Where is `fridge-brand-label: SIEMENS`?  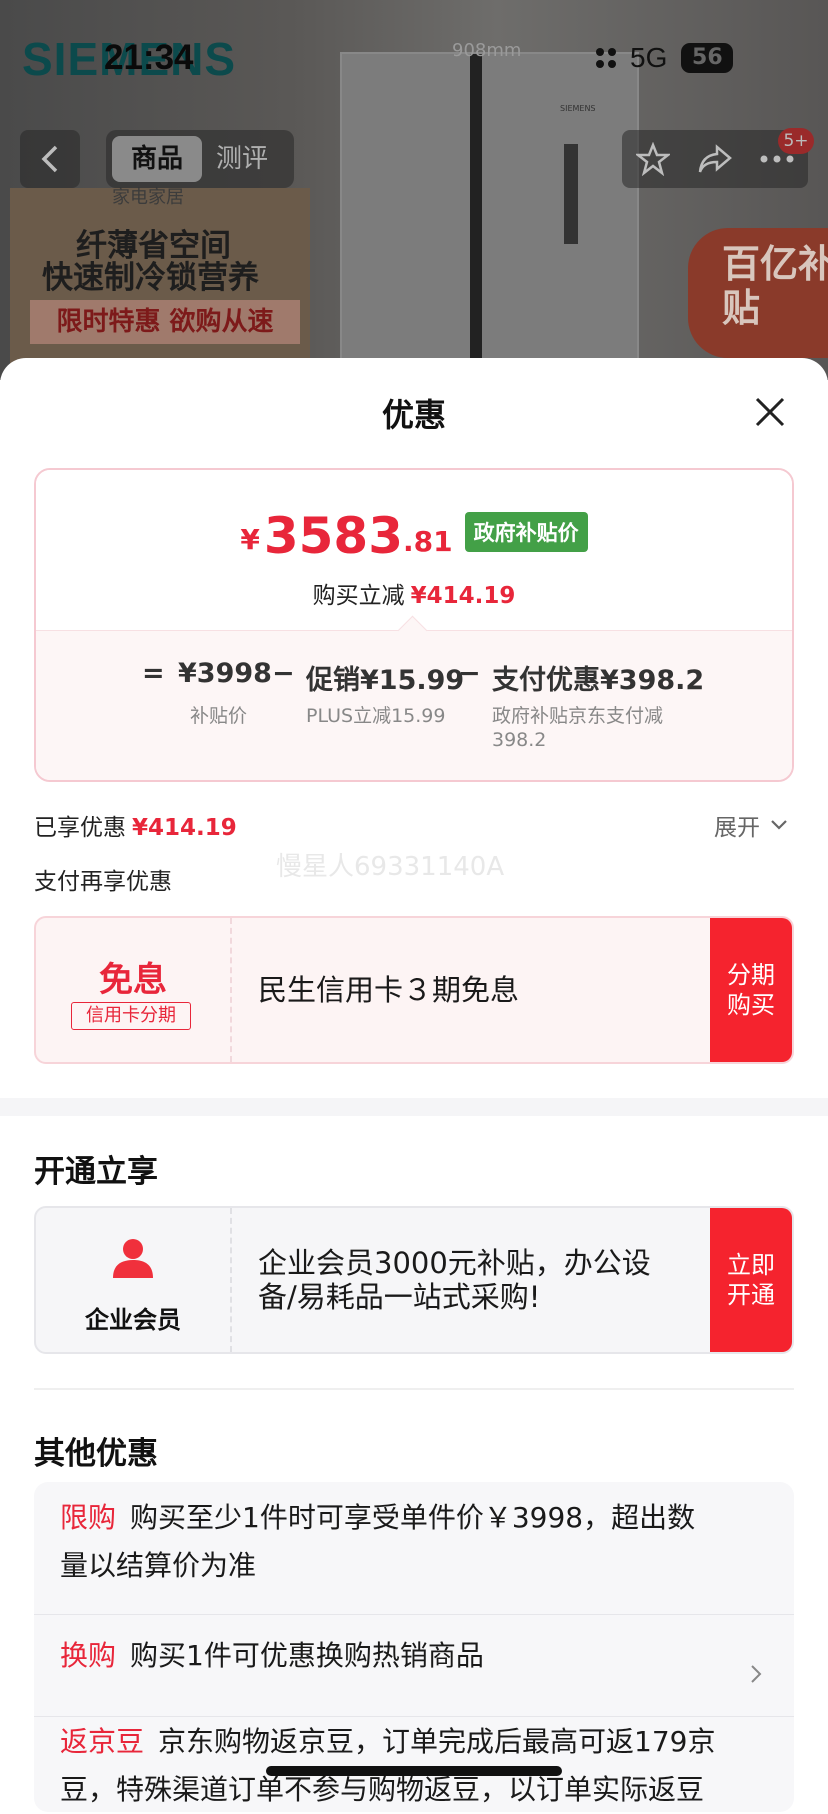
fridge-brand-label: SIEMENS is located at coordinates (578, 108).